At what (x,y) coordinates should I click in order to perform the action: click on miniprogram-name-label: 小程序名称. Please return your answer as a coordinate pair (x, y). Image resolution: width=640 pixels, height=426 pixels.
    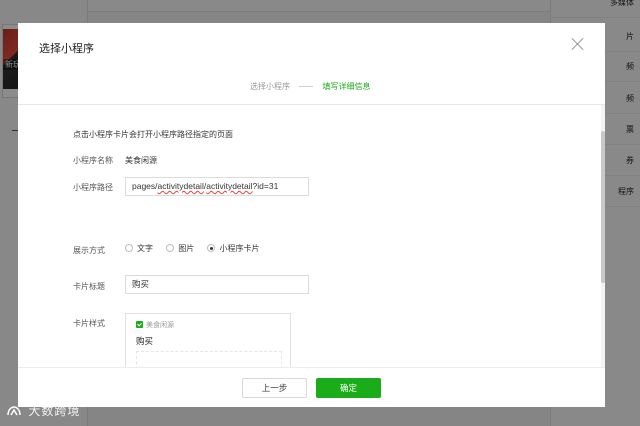
    Looking at the image, I should click on (93, 160).